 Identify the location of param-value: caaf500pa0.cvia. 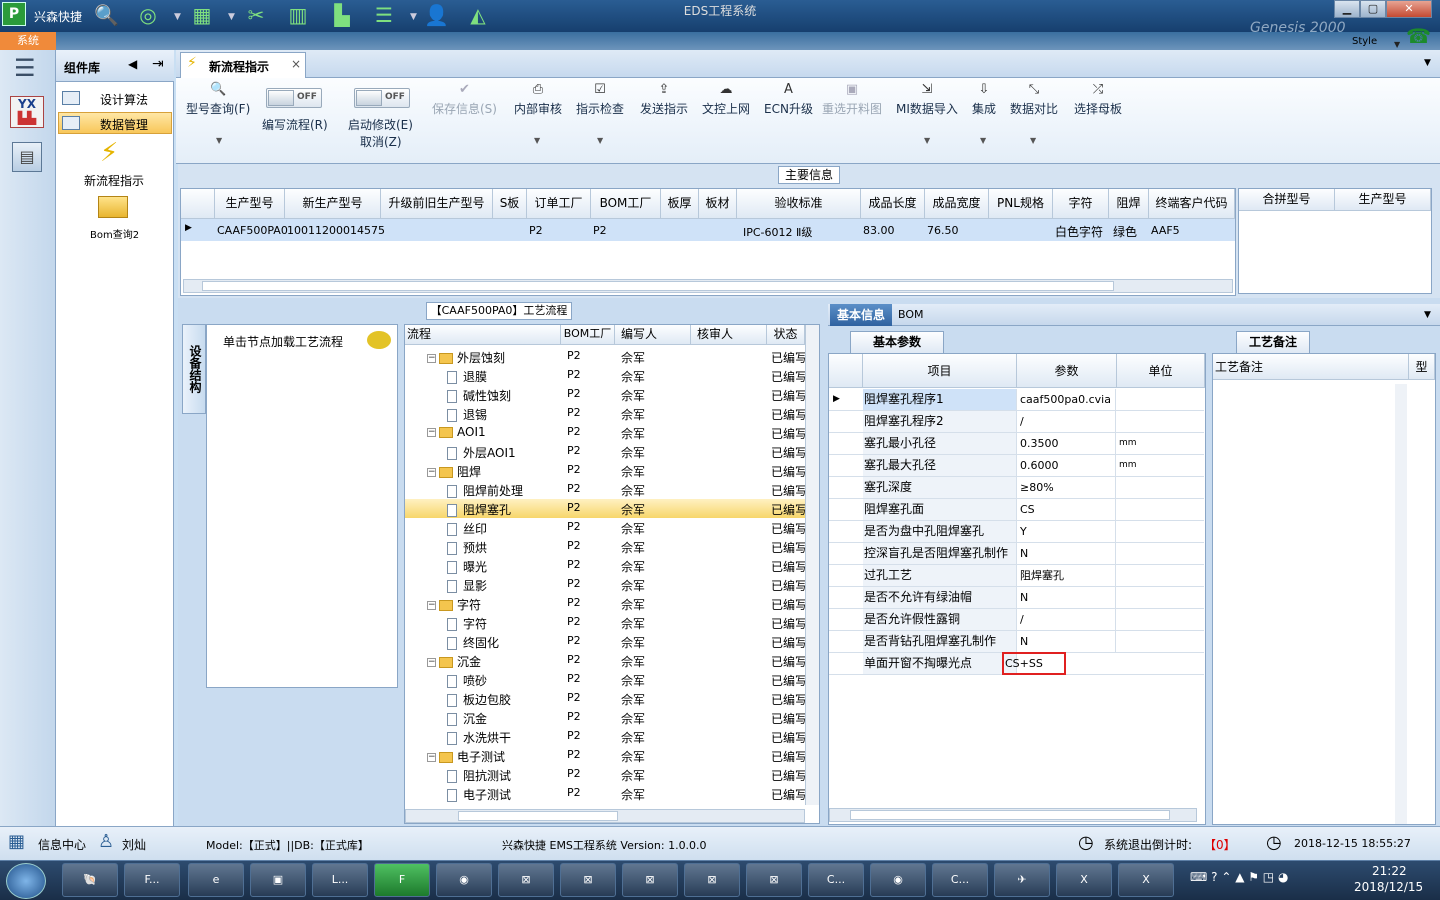
(1067, 399).